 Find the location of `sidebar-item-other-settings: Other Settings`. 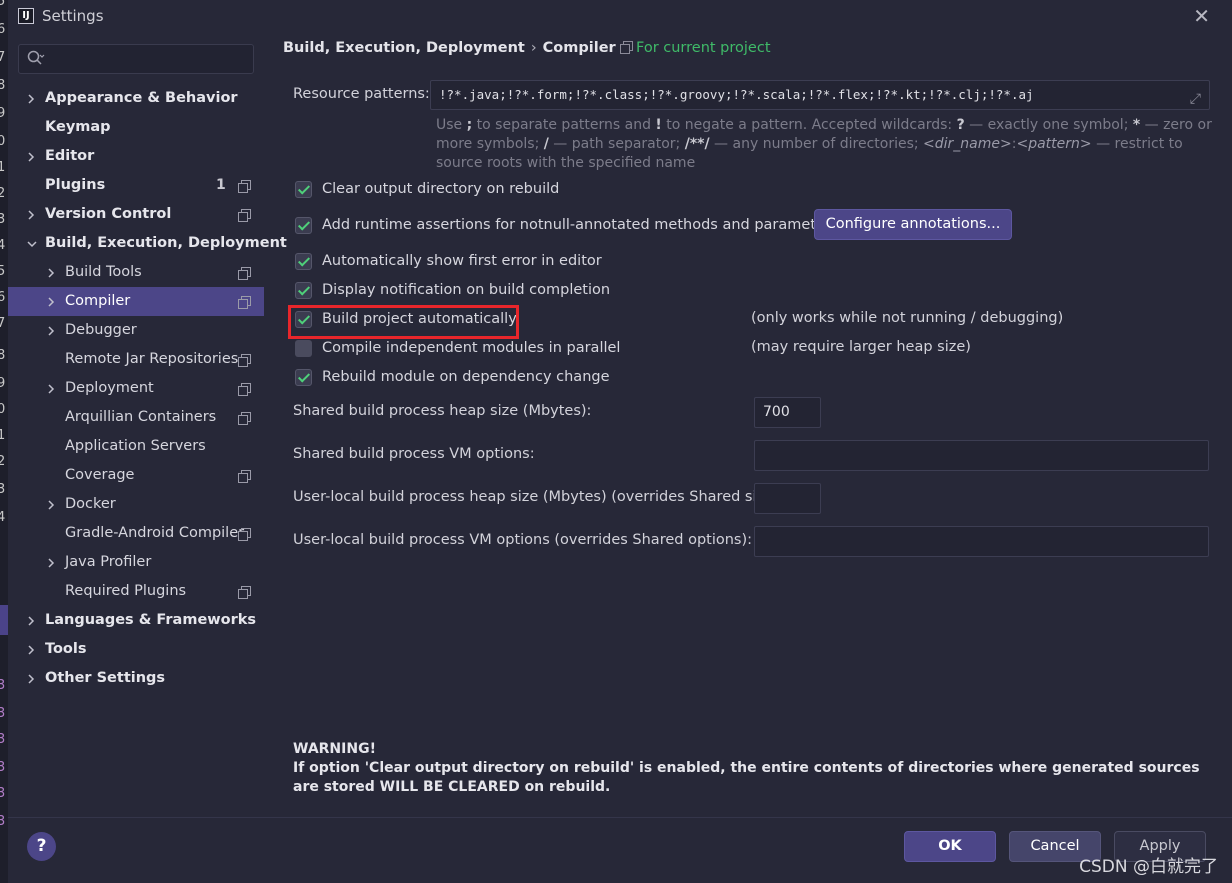

sidebar-item-other-settings: Other Settings is located at coordinates (136, 678).